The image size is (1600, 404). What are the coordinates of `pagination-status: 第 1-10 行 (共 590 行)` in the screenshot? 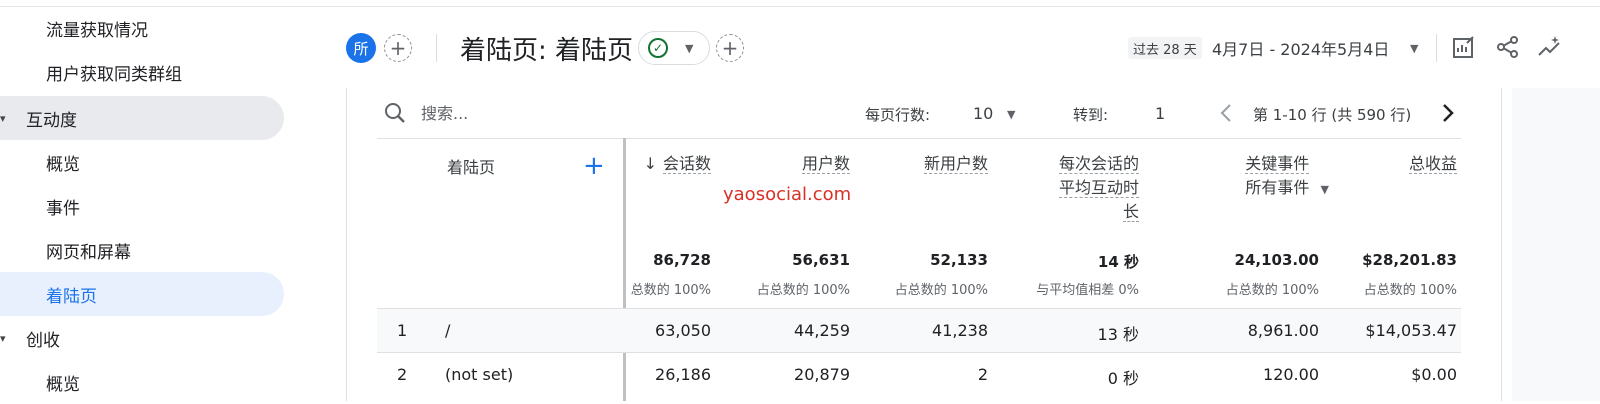 It's located at (1332, 115).